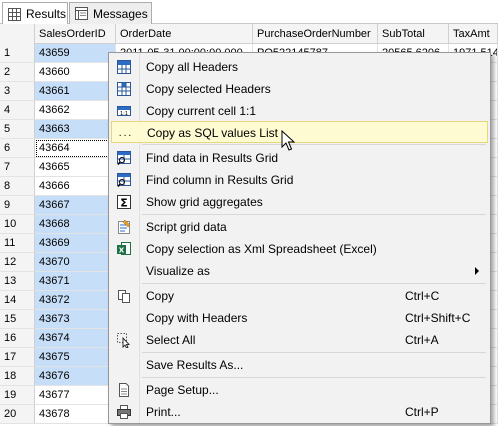  I want to click on copy-current-cell-icon: 1:1, so click(124, 111).